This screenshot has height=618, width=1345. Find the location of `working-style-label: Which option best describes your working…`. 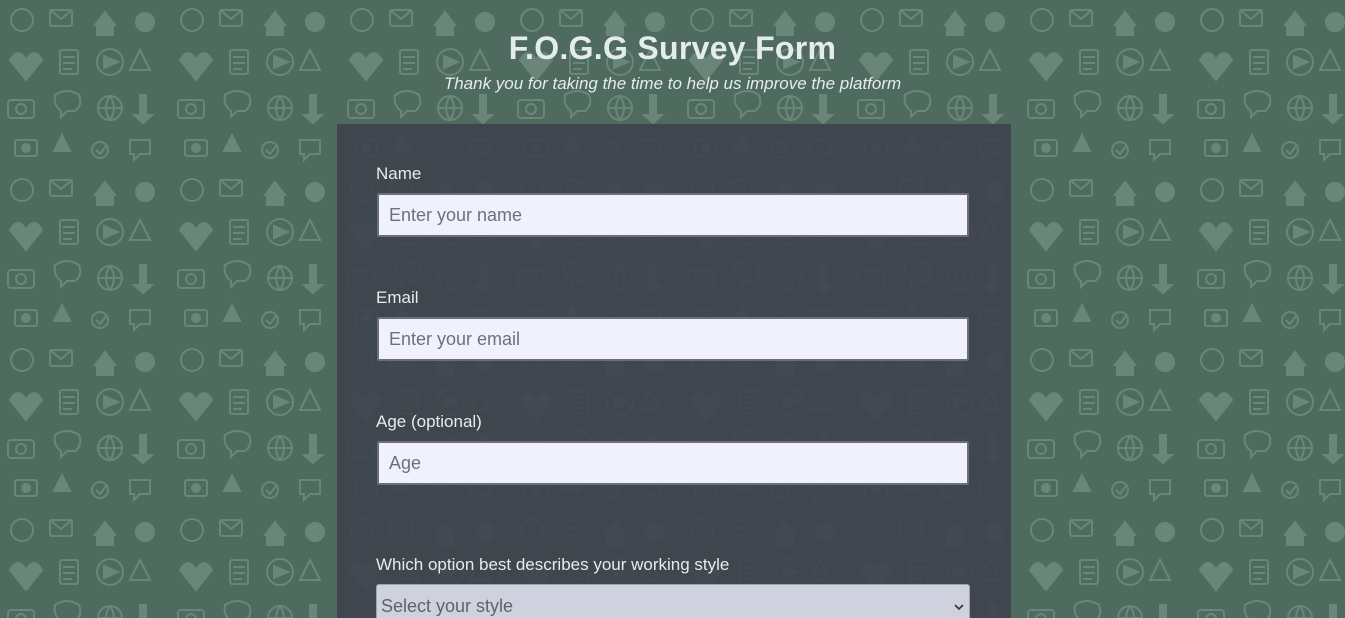

working-style-label: Which option best describes your working… is located at coordinates (553, 564).